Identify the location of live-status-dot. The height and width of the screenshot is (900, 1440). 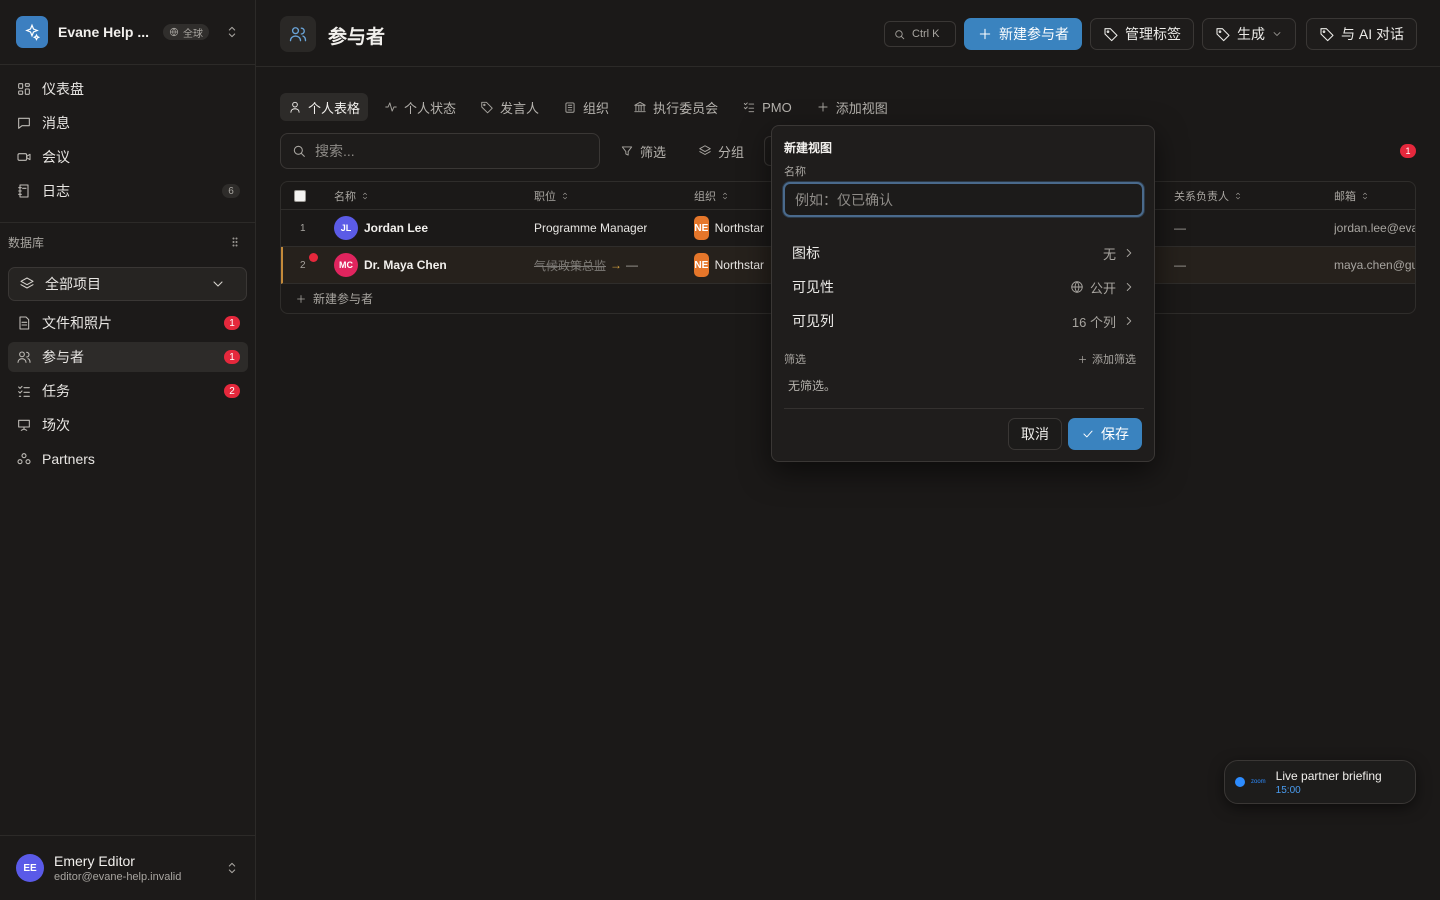
(1240, 782).